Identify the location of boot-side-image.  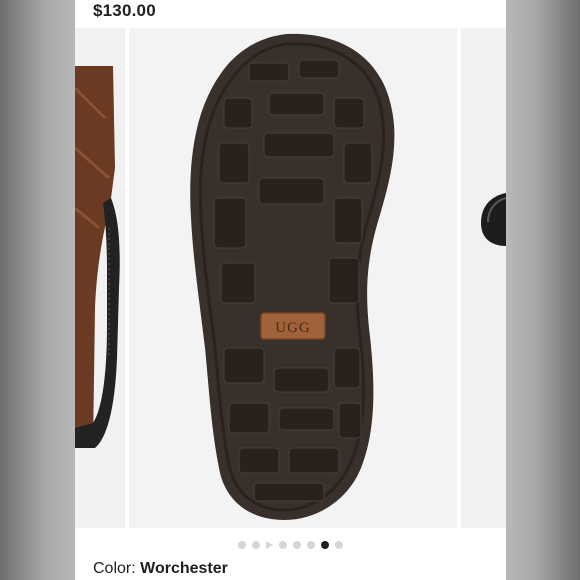
(97, 257).